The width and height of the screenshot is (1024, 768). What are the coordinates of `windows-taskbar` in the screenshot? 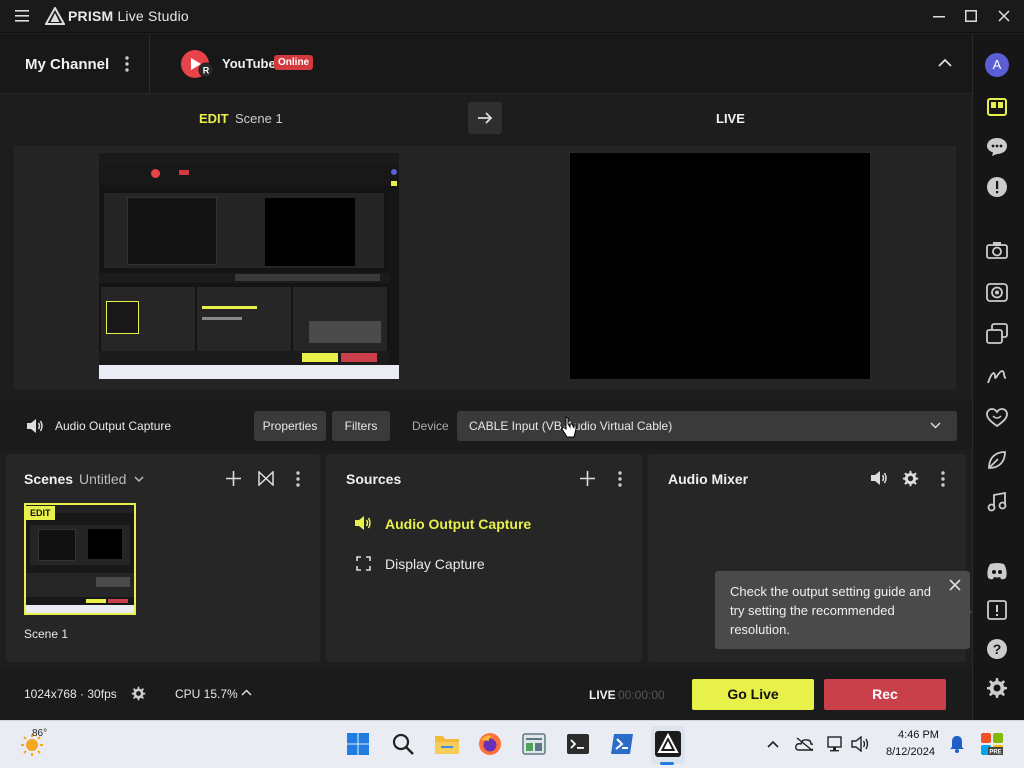 It's located at (512, 744).